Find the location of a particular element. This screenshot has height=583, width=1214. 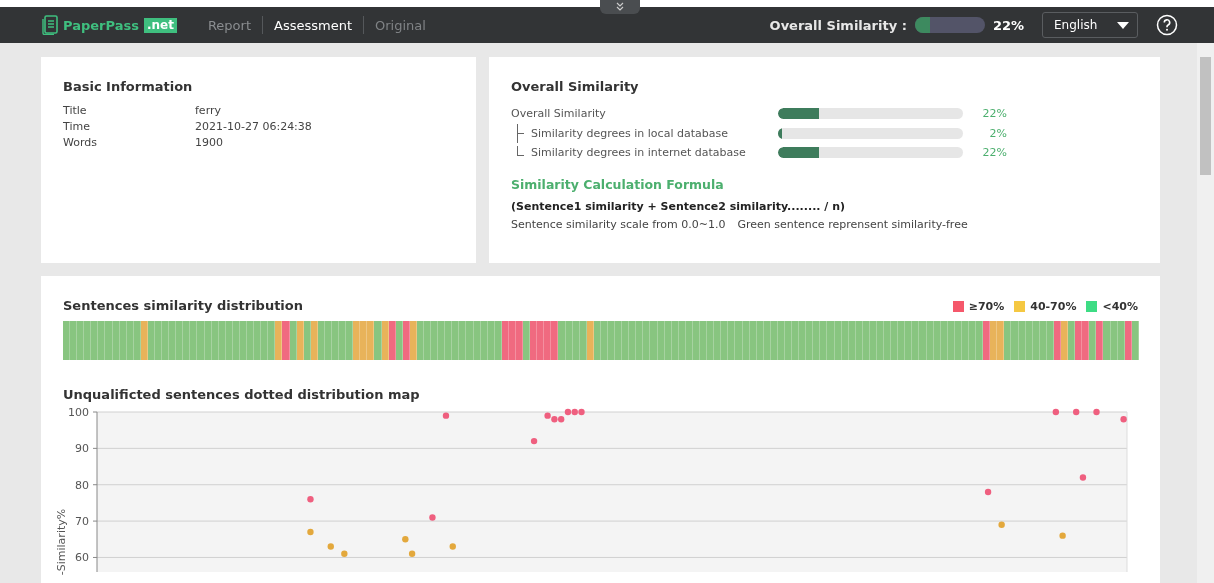

help-icon is located at coordinates (1167, 25).